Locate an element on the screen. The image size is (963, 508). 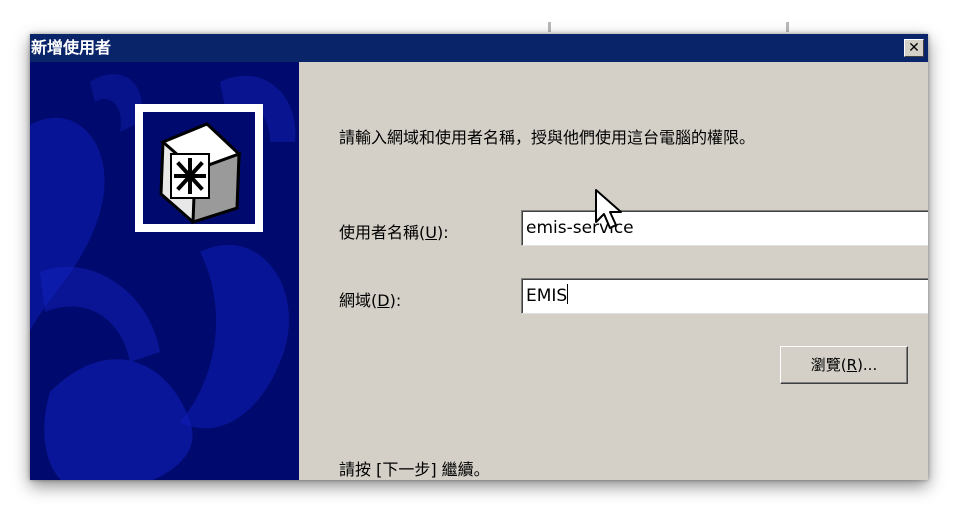
close-button: ✕ is located at coordinates (914, 48).